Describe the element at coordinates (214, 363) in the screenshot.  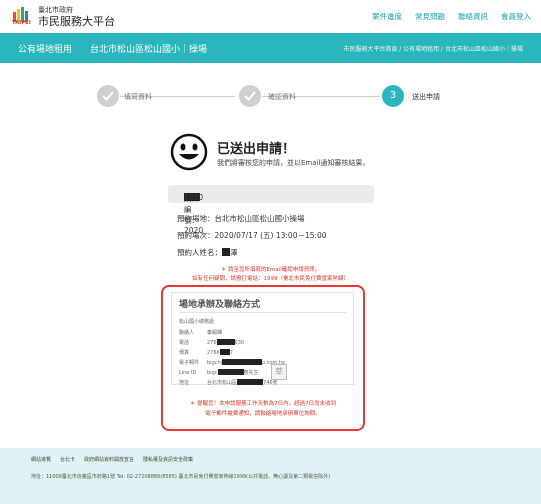
I see `contact-email: bigchi` at that location.